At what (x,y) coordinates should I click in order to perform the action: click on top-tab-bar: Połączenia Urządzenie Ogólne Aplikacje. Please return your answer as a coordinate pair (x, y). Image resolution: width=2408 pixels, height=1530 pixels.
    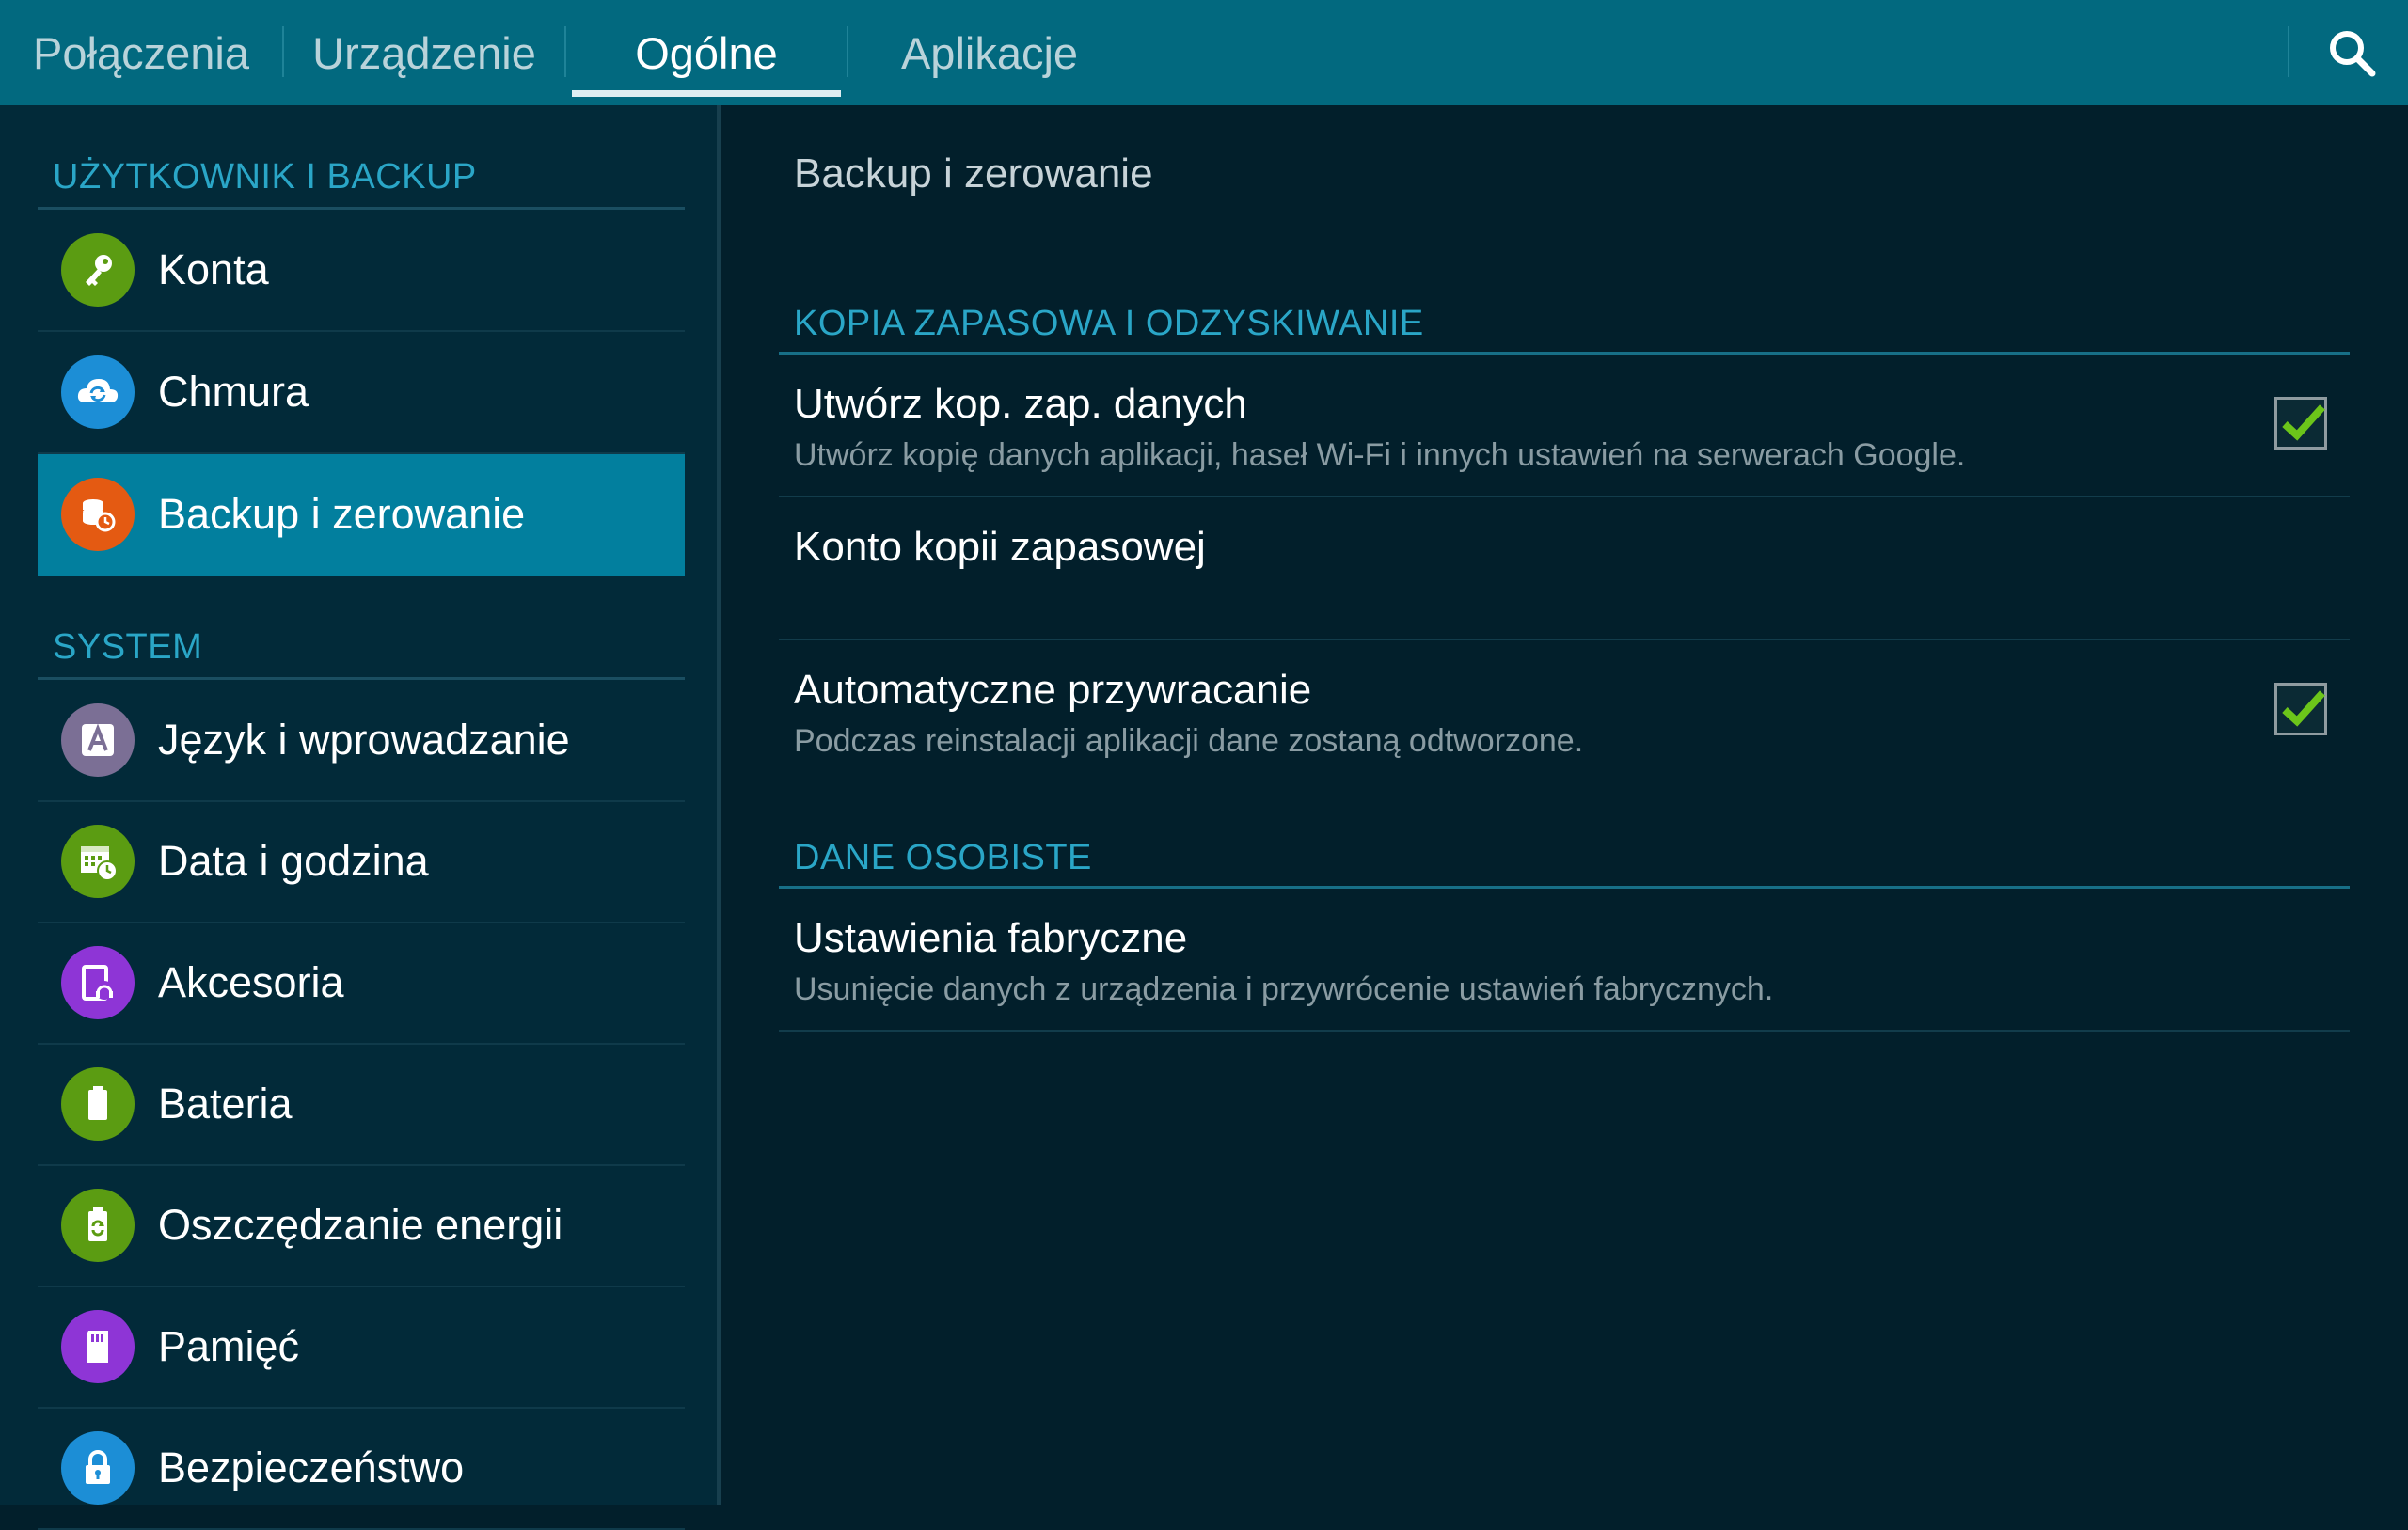
    Looking at the image, I should click on (1204, 52).